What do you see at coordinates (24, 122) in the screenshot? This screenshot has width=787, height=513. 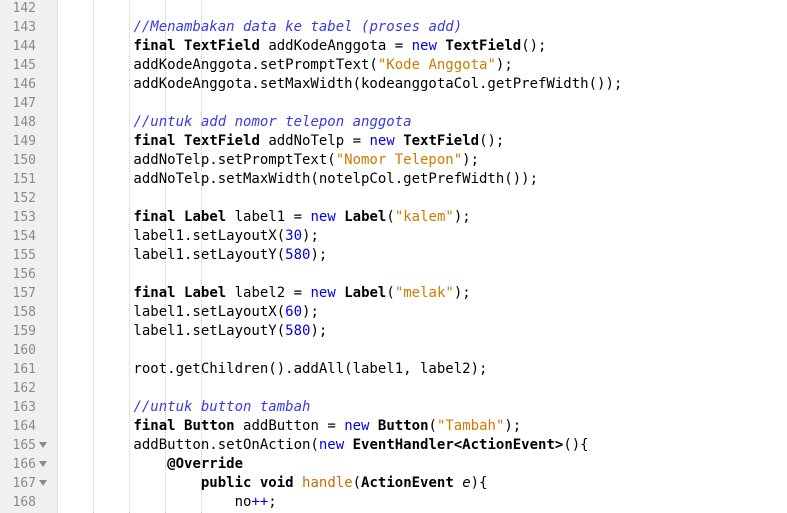 I see `line-number: 148` at bounding box center [24, 122].